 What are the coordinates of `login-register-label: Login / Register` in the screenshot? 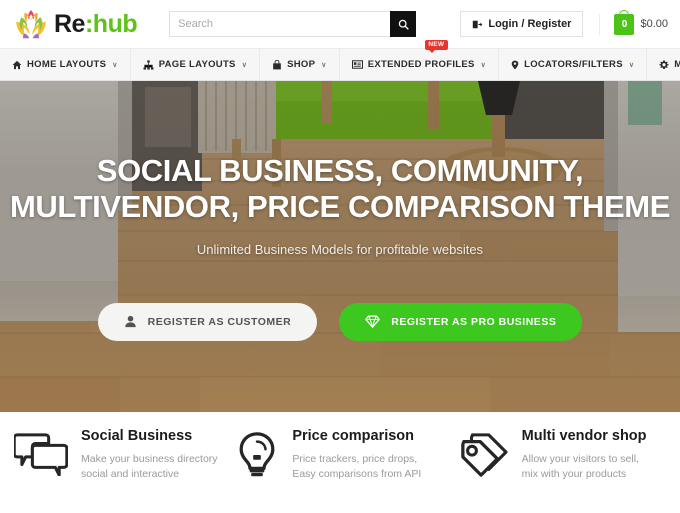 It's located at (530, 24).